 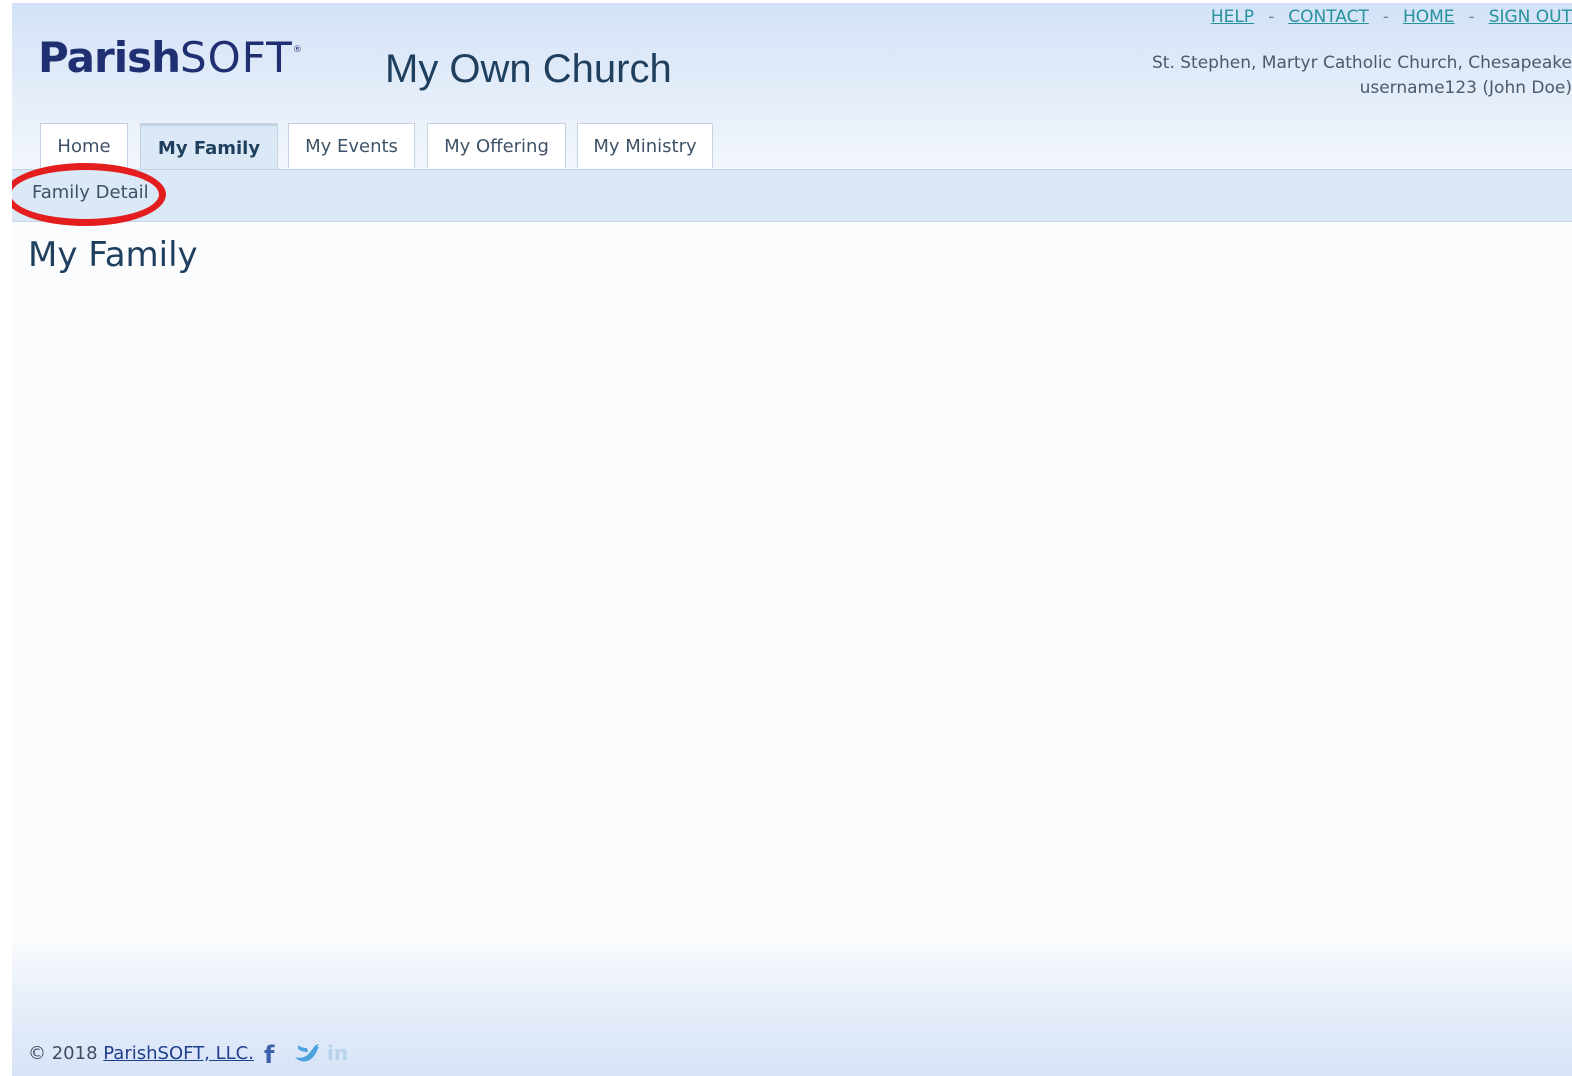 I want to click on copyright-text: © 2018, so click(x=63, y=1053).